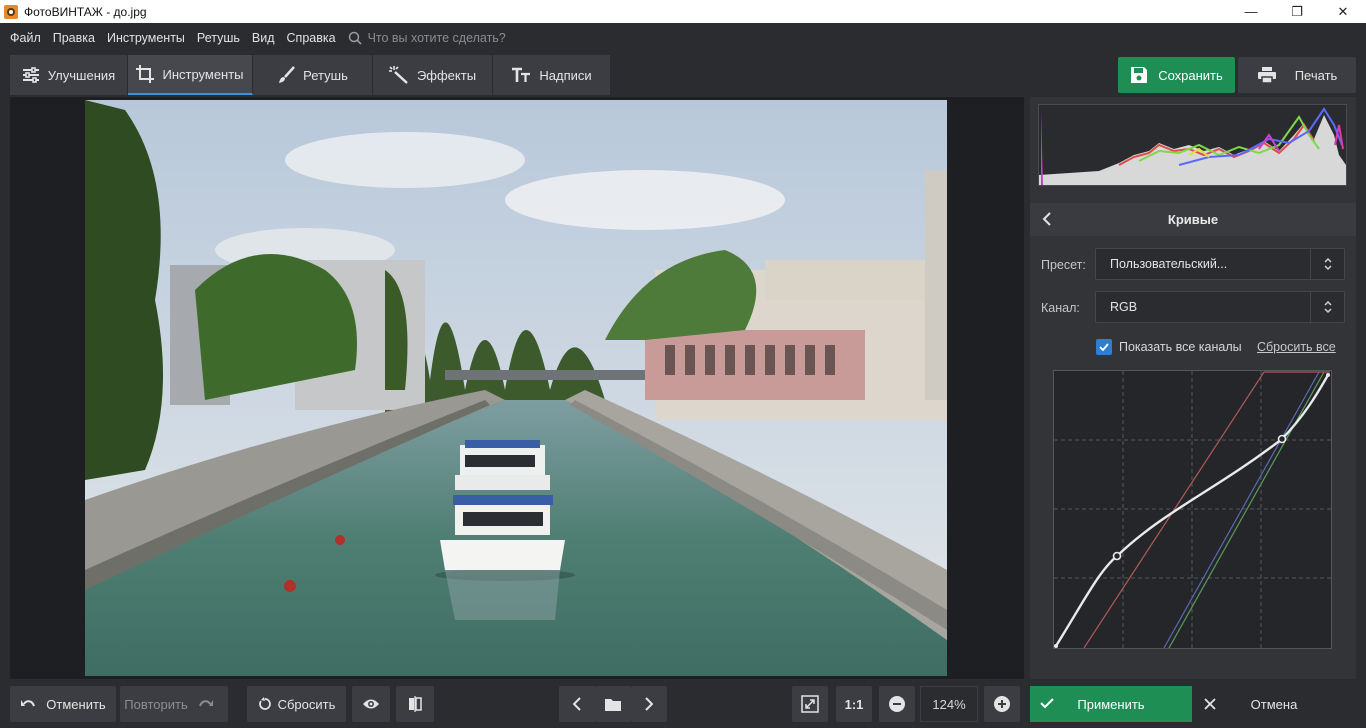 This screenshot has width=1366, height=728. Describe the element at coordinates (1316, 75) in the screenshot. I see `print-label: Печать` at that location.